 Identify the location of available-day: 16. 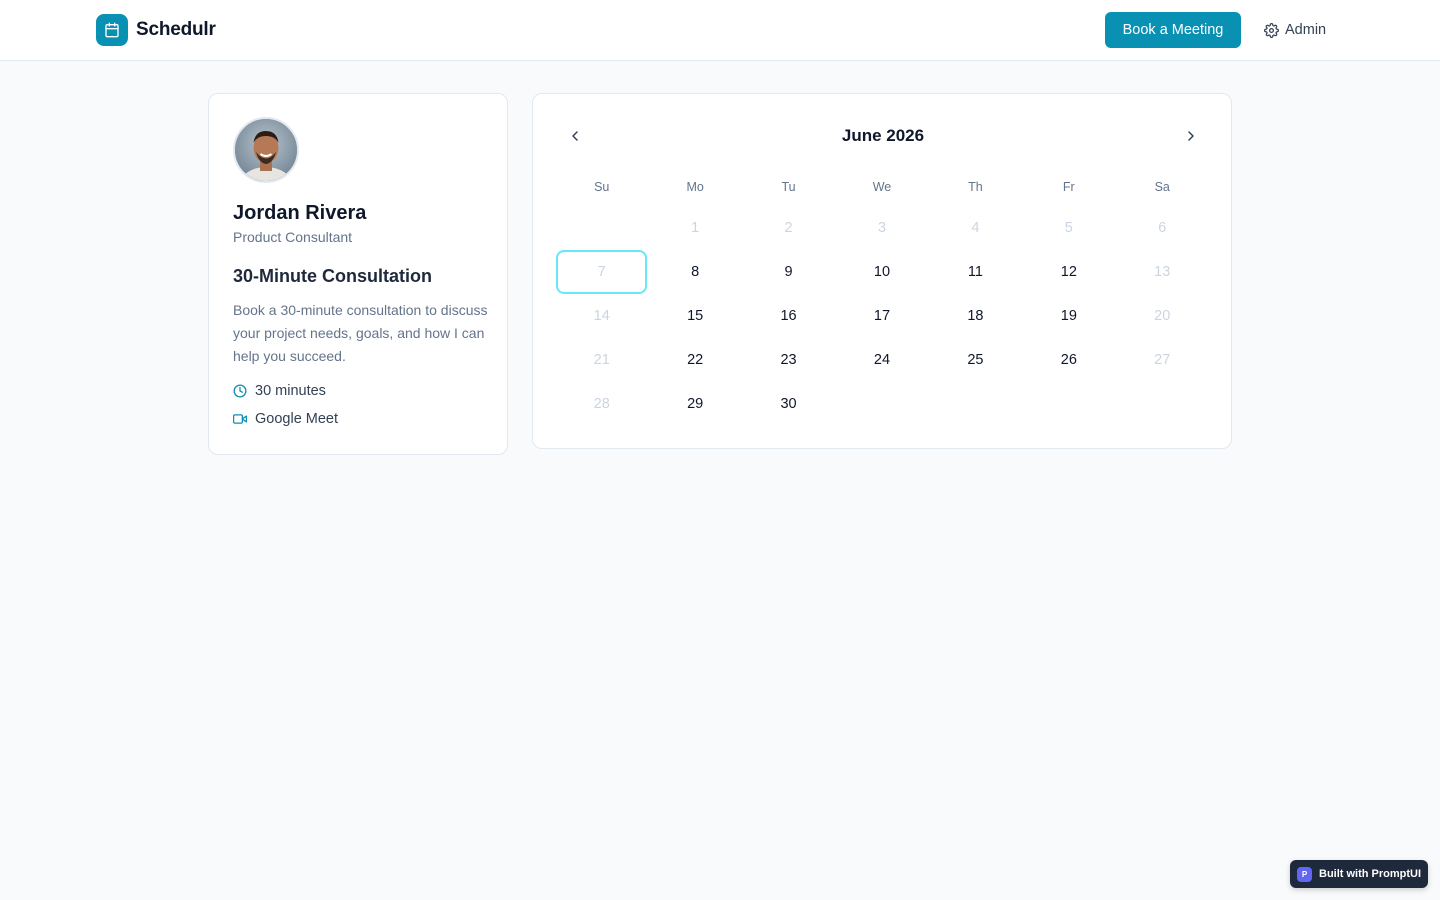
(788, 316).